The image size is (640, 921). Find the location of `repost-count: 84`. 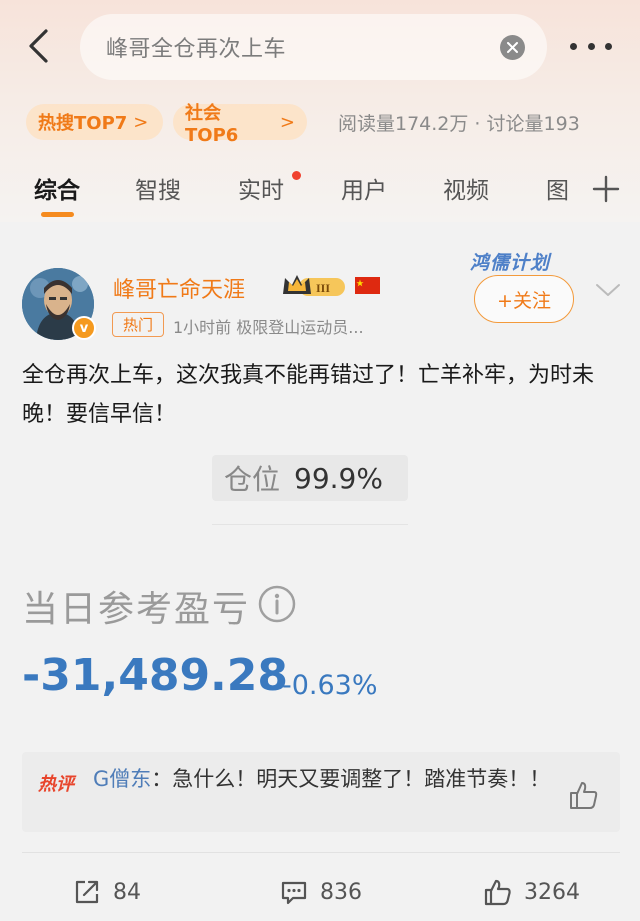

repost-count: 84 is located at coordinates (127, 892).